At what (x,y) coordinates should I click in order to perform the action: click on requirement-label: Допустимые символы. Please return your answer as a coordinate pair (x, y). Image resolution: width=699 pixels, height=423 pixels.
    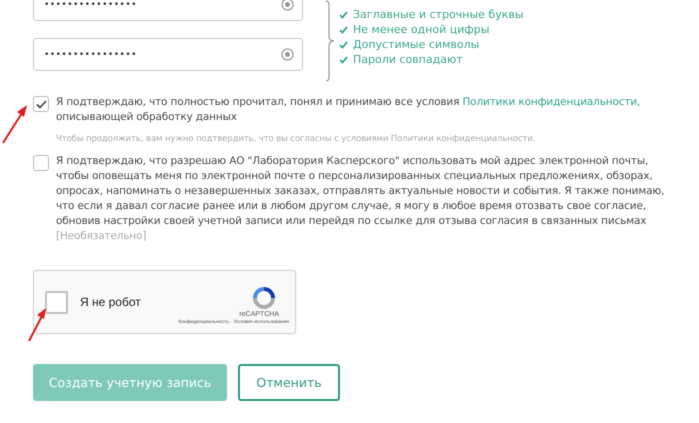
    Looking at the image, I should click on (416, 44).